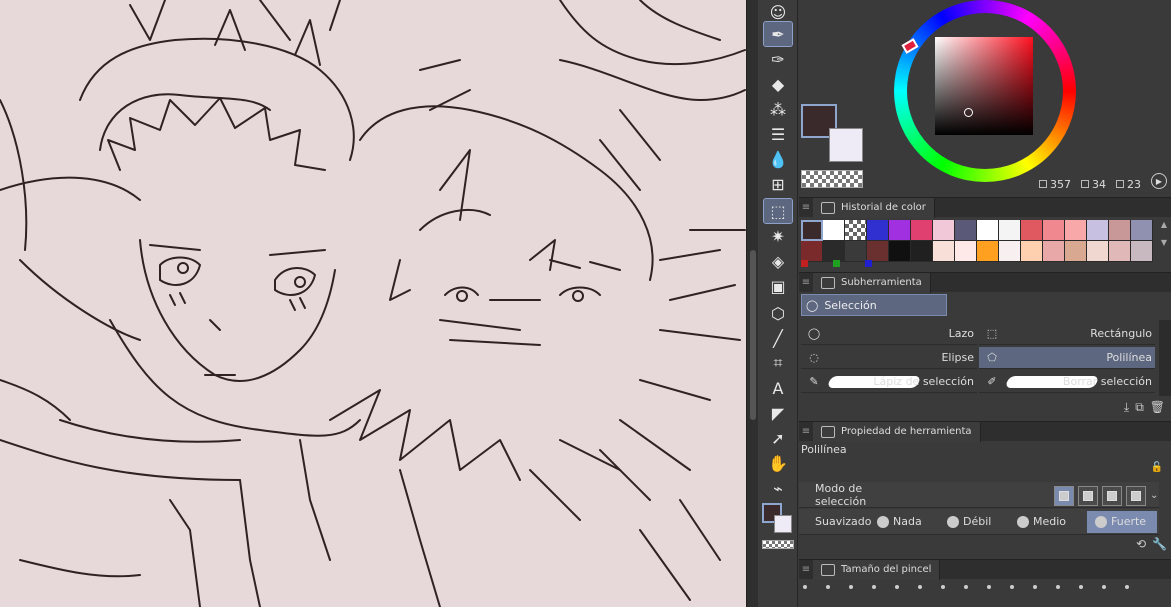 This screenshot has width=1171, height=607. What do you see at coordinates (778, 544) in the screenshot?
I see `toolbar-transparent-swatch` at bounding box center [778, 544].